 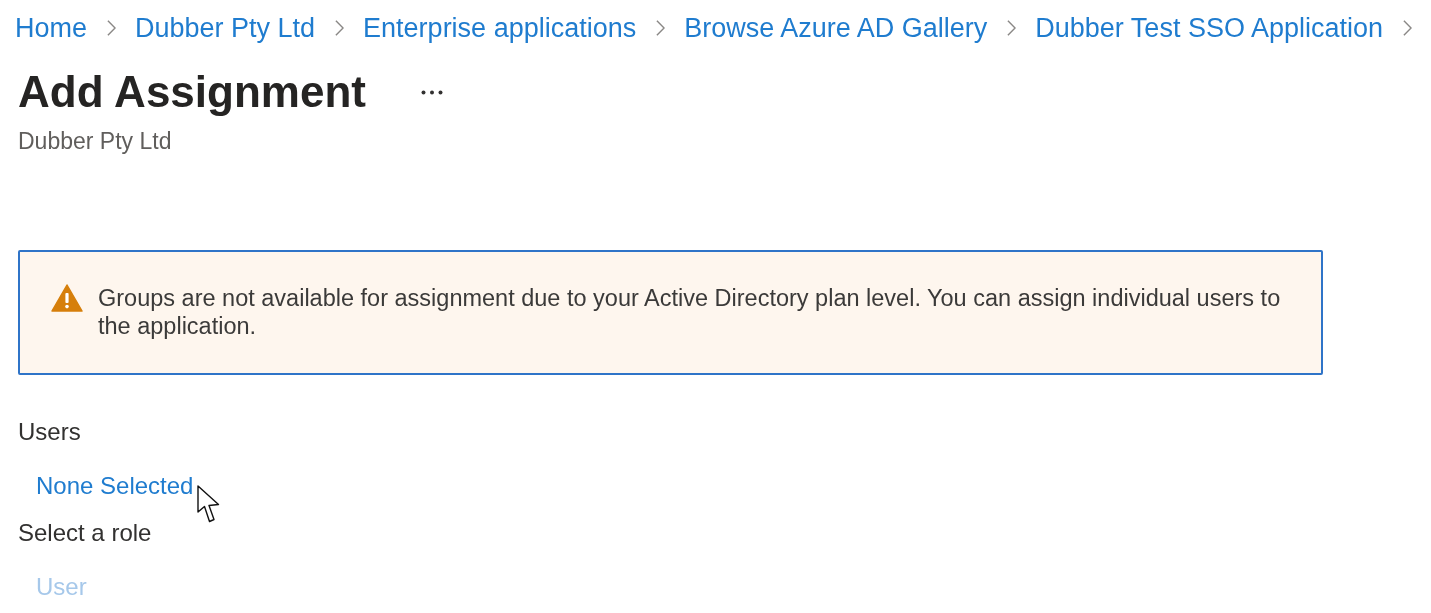 I want to click on breadcrumb-link: Dubber Pty Ltd, so click(x=225, y=28).